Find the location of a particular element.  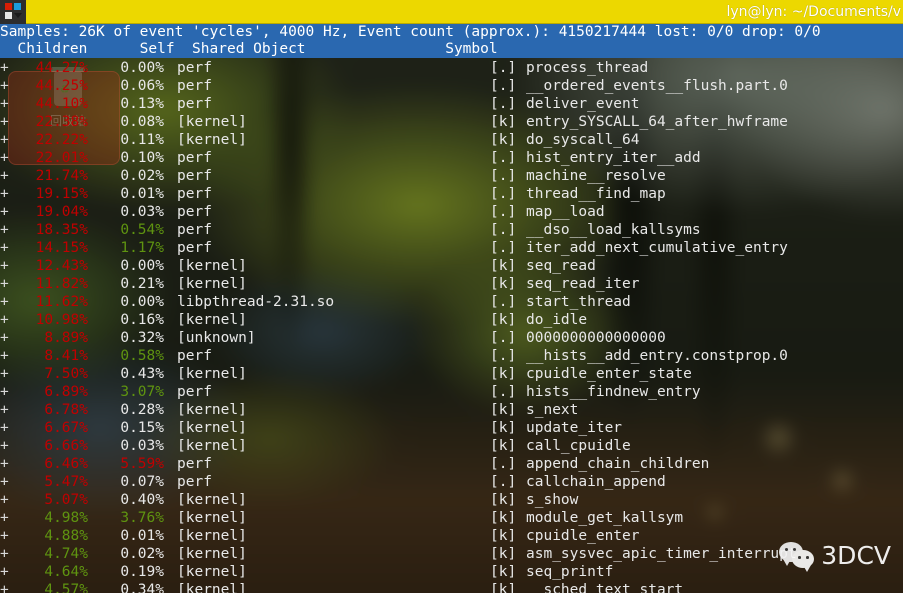

window-titlebar: lyn@lyn: ~/Documents/v is located at coordinates (451, 12).